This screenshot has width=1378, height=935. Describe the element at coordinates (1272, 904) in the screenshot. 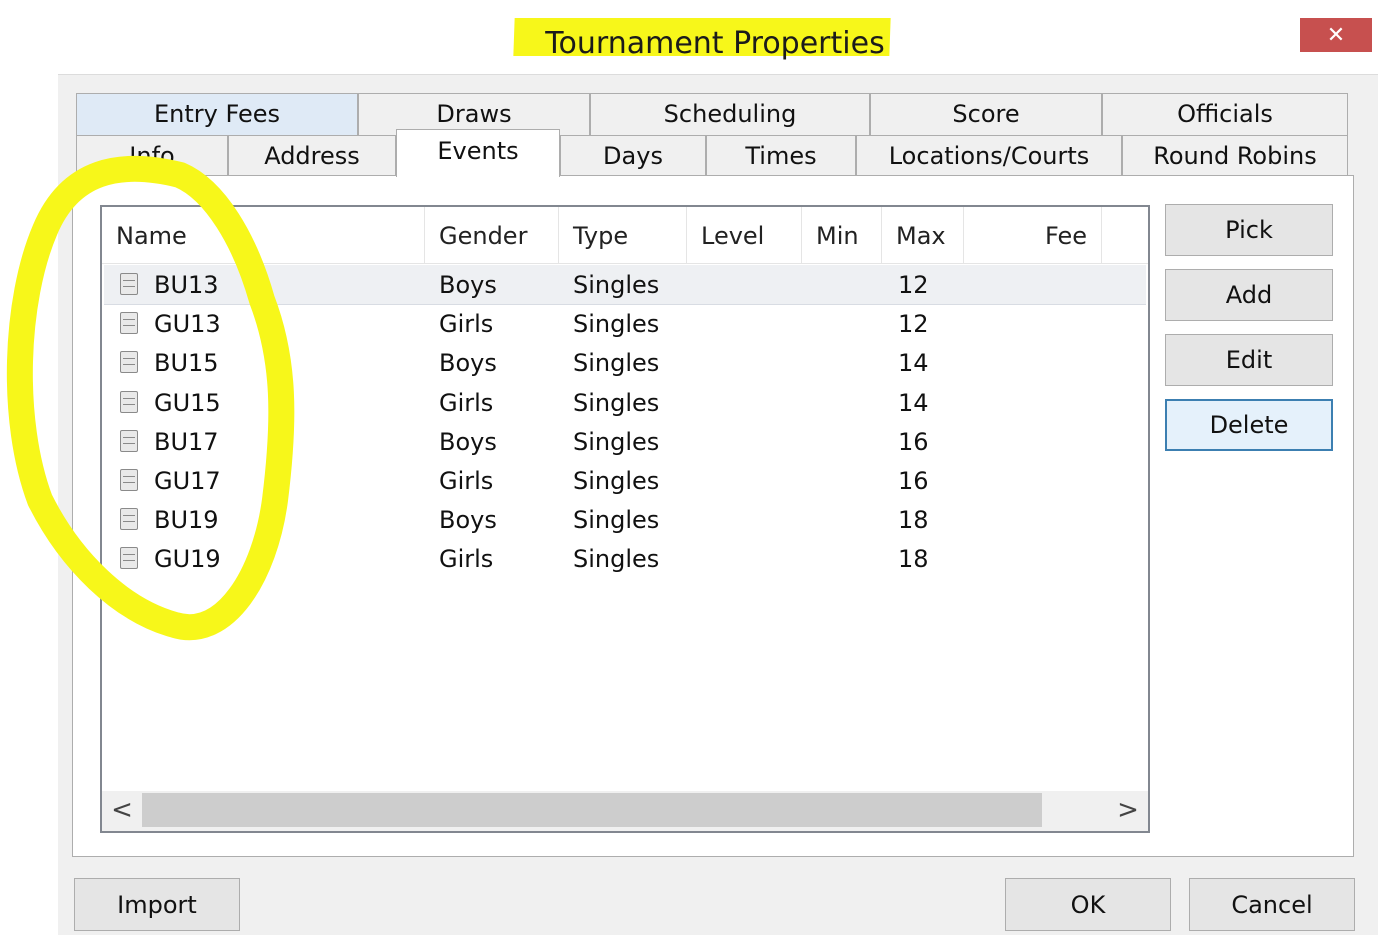

I see `cancel-button: Cancel` at that location.